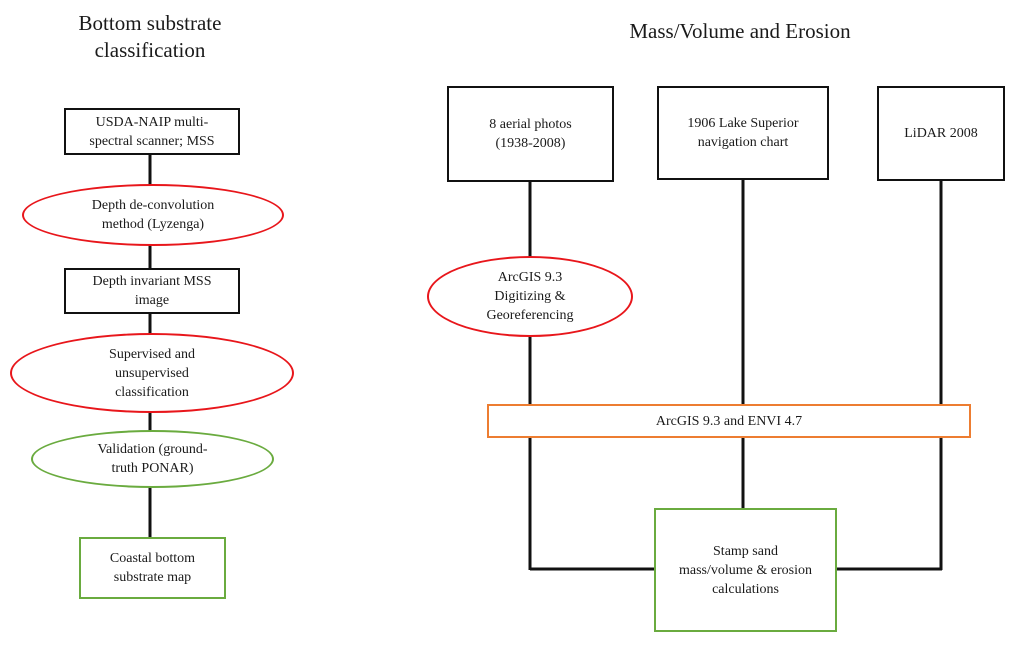 This screenshot has height=645, width=1024. What do you see at coordinates (743, 133) in the screenshot?
I see `node-nav-chart: 1906 Lake Superior navigation chart` at bounding box center [743, 133].